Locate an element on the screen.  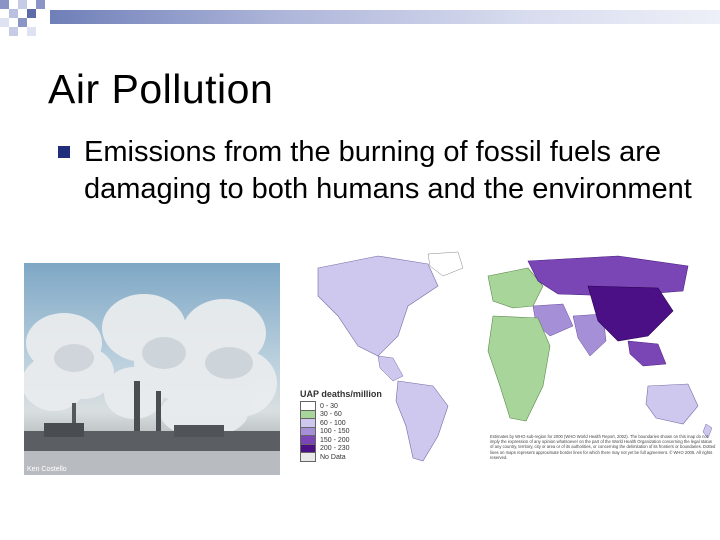
legend-label: 200 - 230 is located at coordinates (335, 449).